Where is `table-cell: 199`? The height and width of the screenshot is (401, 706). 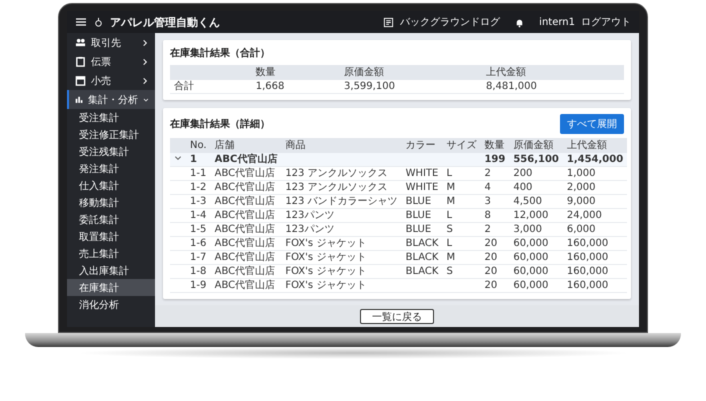
table-cell: 199 is located at coordinates (495, 159).